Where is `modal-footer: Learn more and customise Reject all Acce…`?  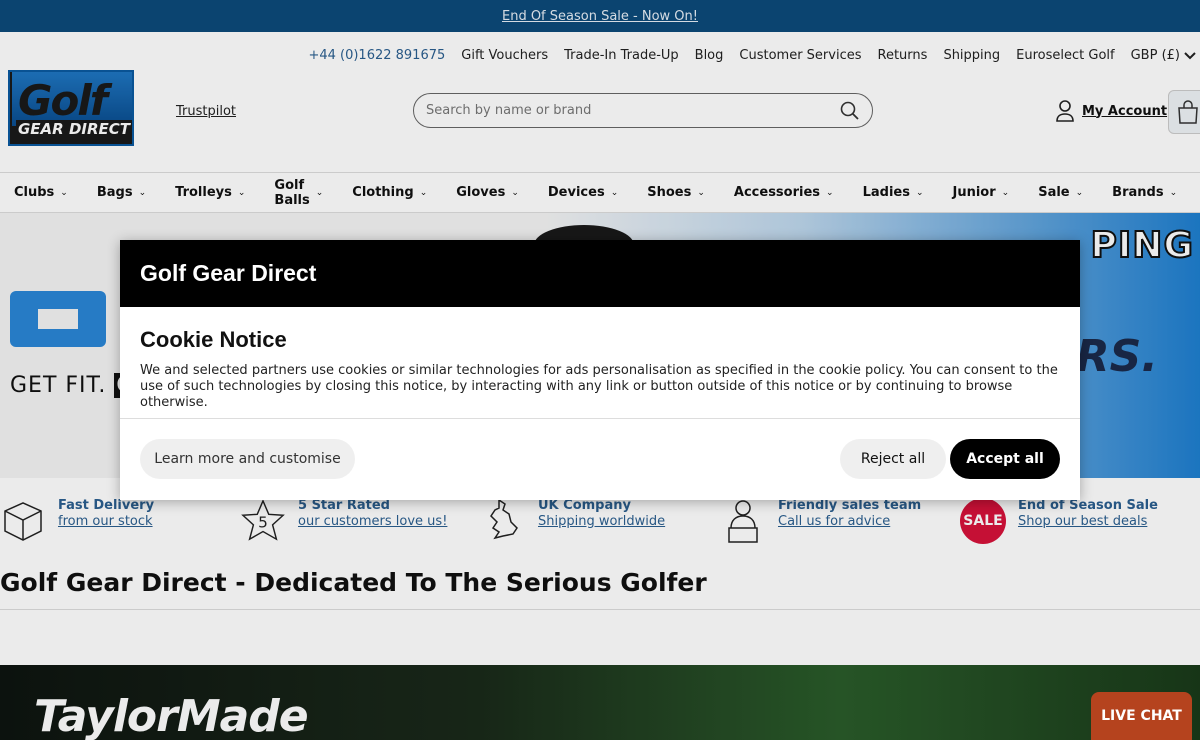
modal-footer: Learn more and customise Reject all Acce… is located at coordinates (600, 459).